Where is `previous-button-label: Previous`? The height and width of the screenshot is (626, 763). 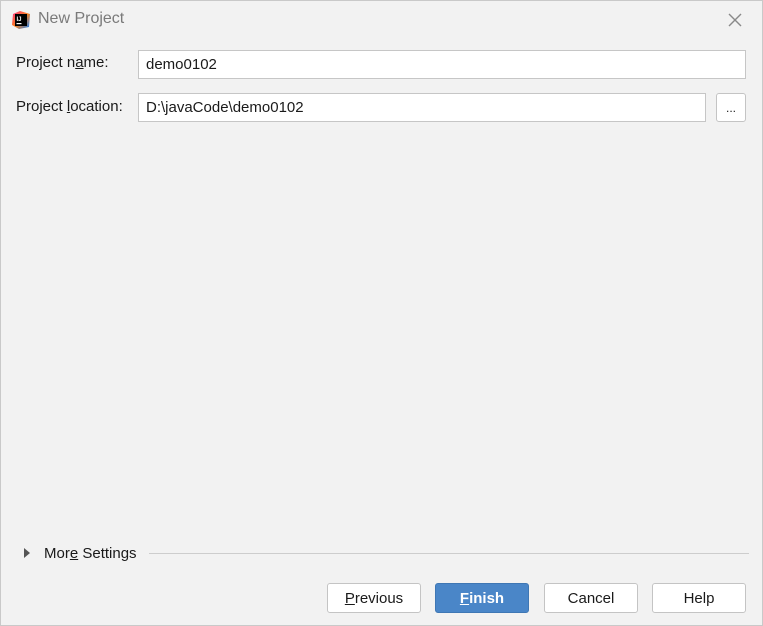 previous-button-label: Previous is located at coordinates (374, 598).